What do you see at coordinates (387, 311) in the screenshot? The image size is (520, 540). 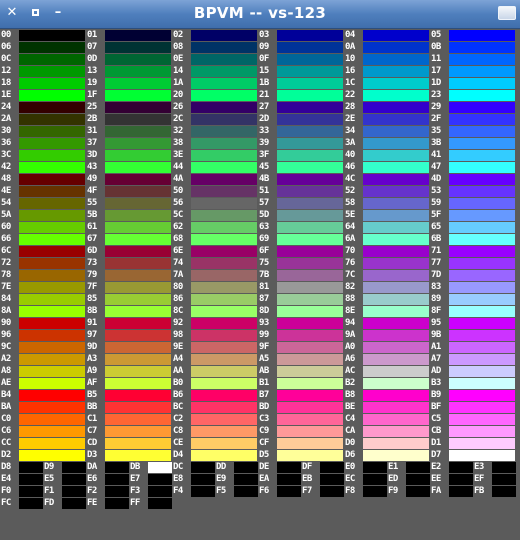 I see `palette-cell-8E: 8E` at bounding box center [387, 311].